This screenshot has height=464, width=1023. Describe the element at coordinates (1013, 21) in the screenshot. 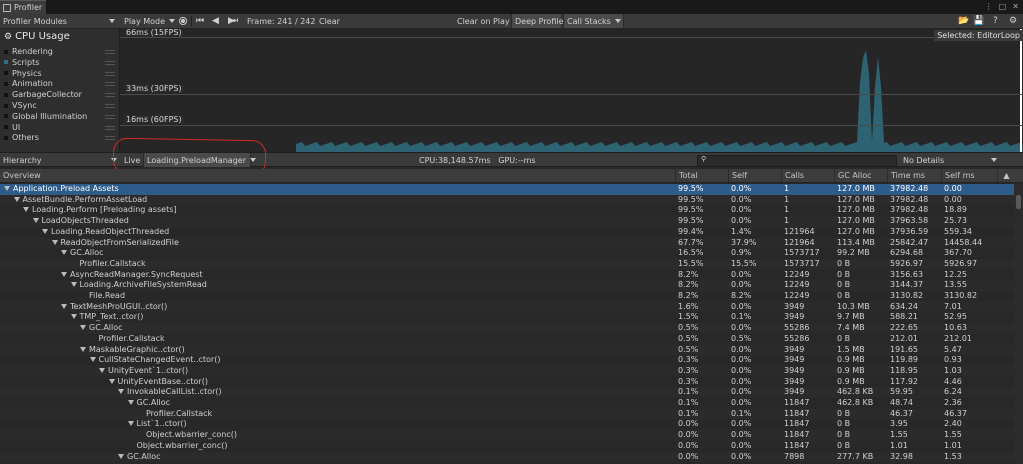

I see `settings-button: ⚙` at that location.